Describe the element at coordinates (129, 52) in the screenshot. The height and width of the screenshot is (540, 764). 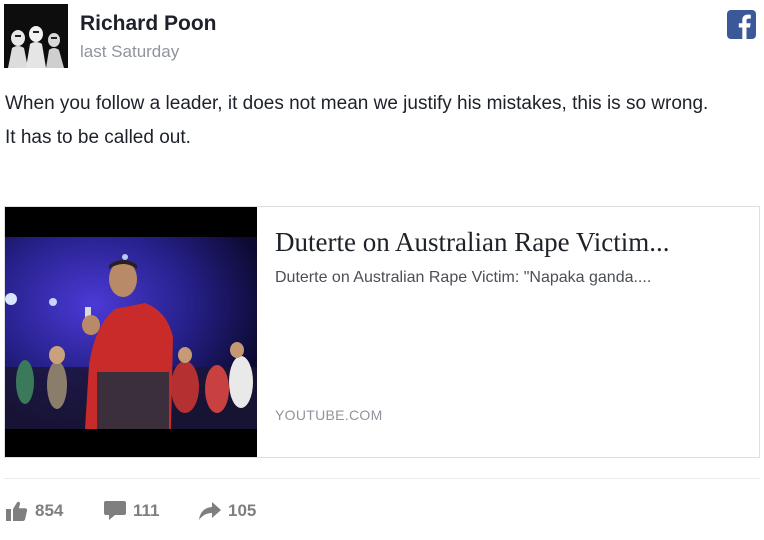
I see `post-timestamp: last Saturday` at that location.